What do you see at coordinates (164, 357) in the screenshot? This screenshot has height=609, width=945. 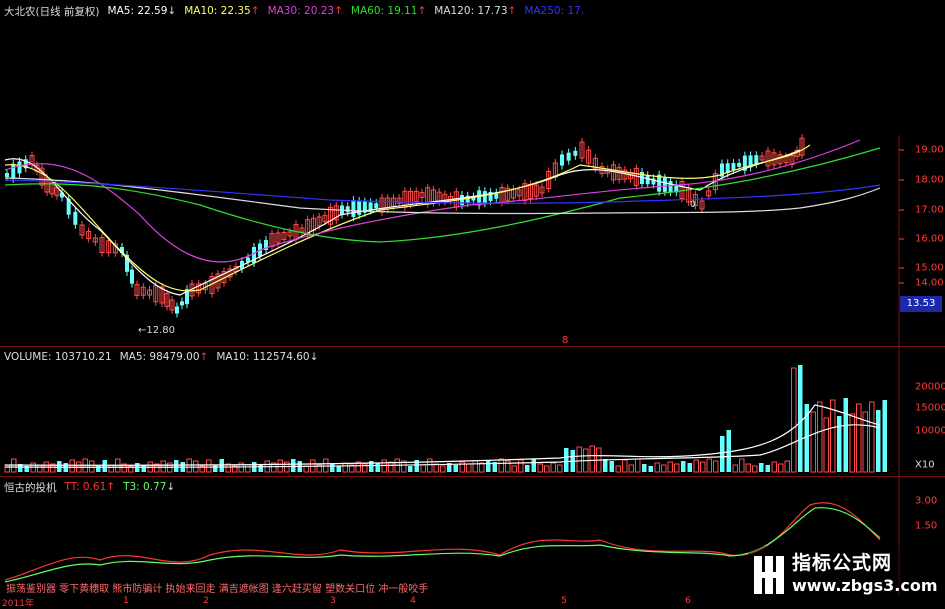 I see `vol-ma5-label: MA5: 98479.00↑` at bounding box center [164, 357].